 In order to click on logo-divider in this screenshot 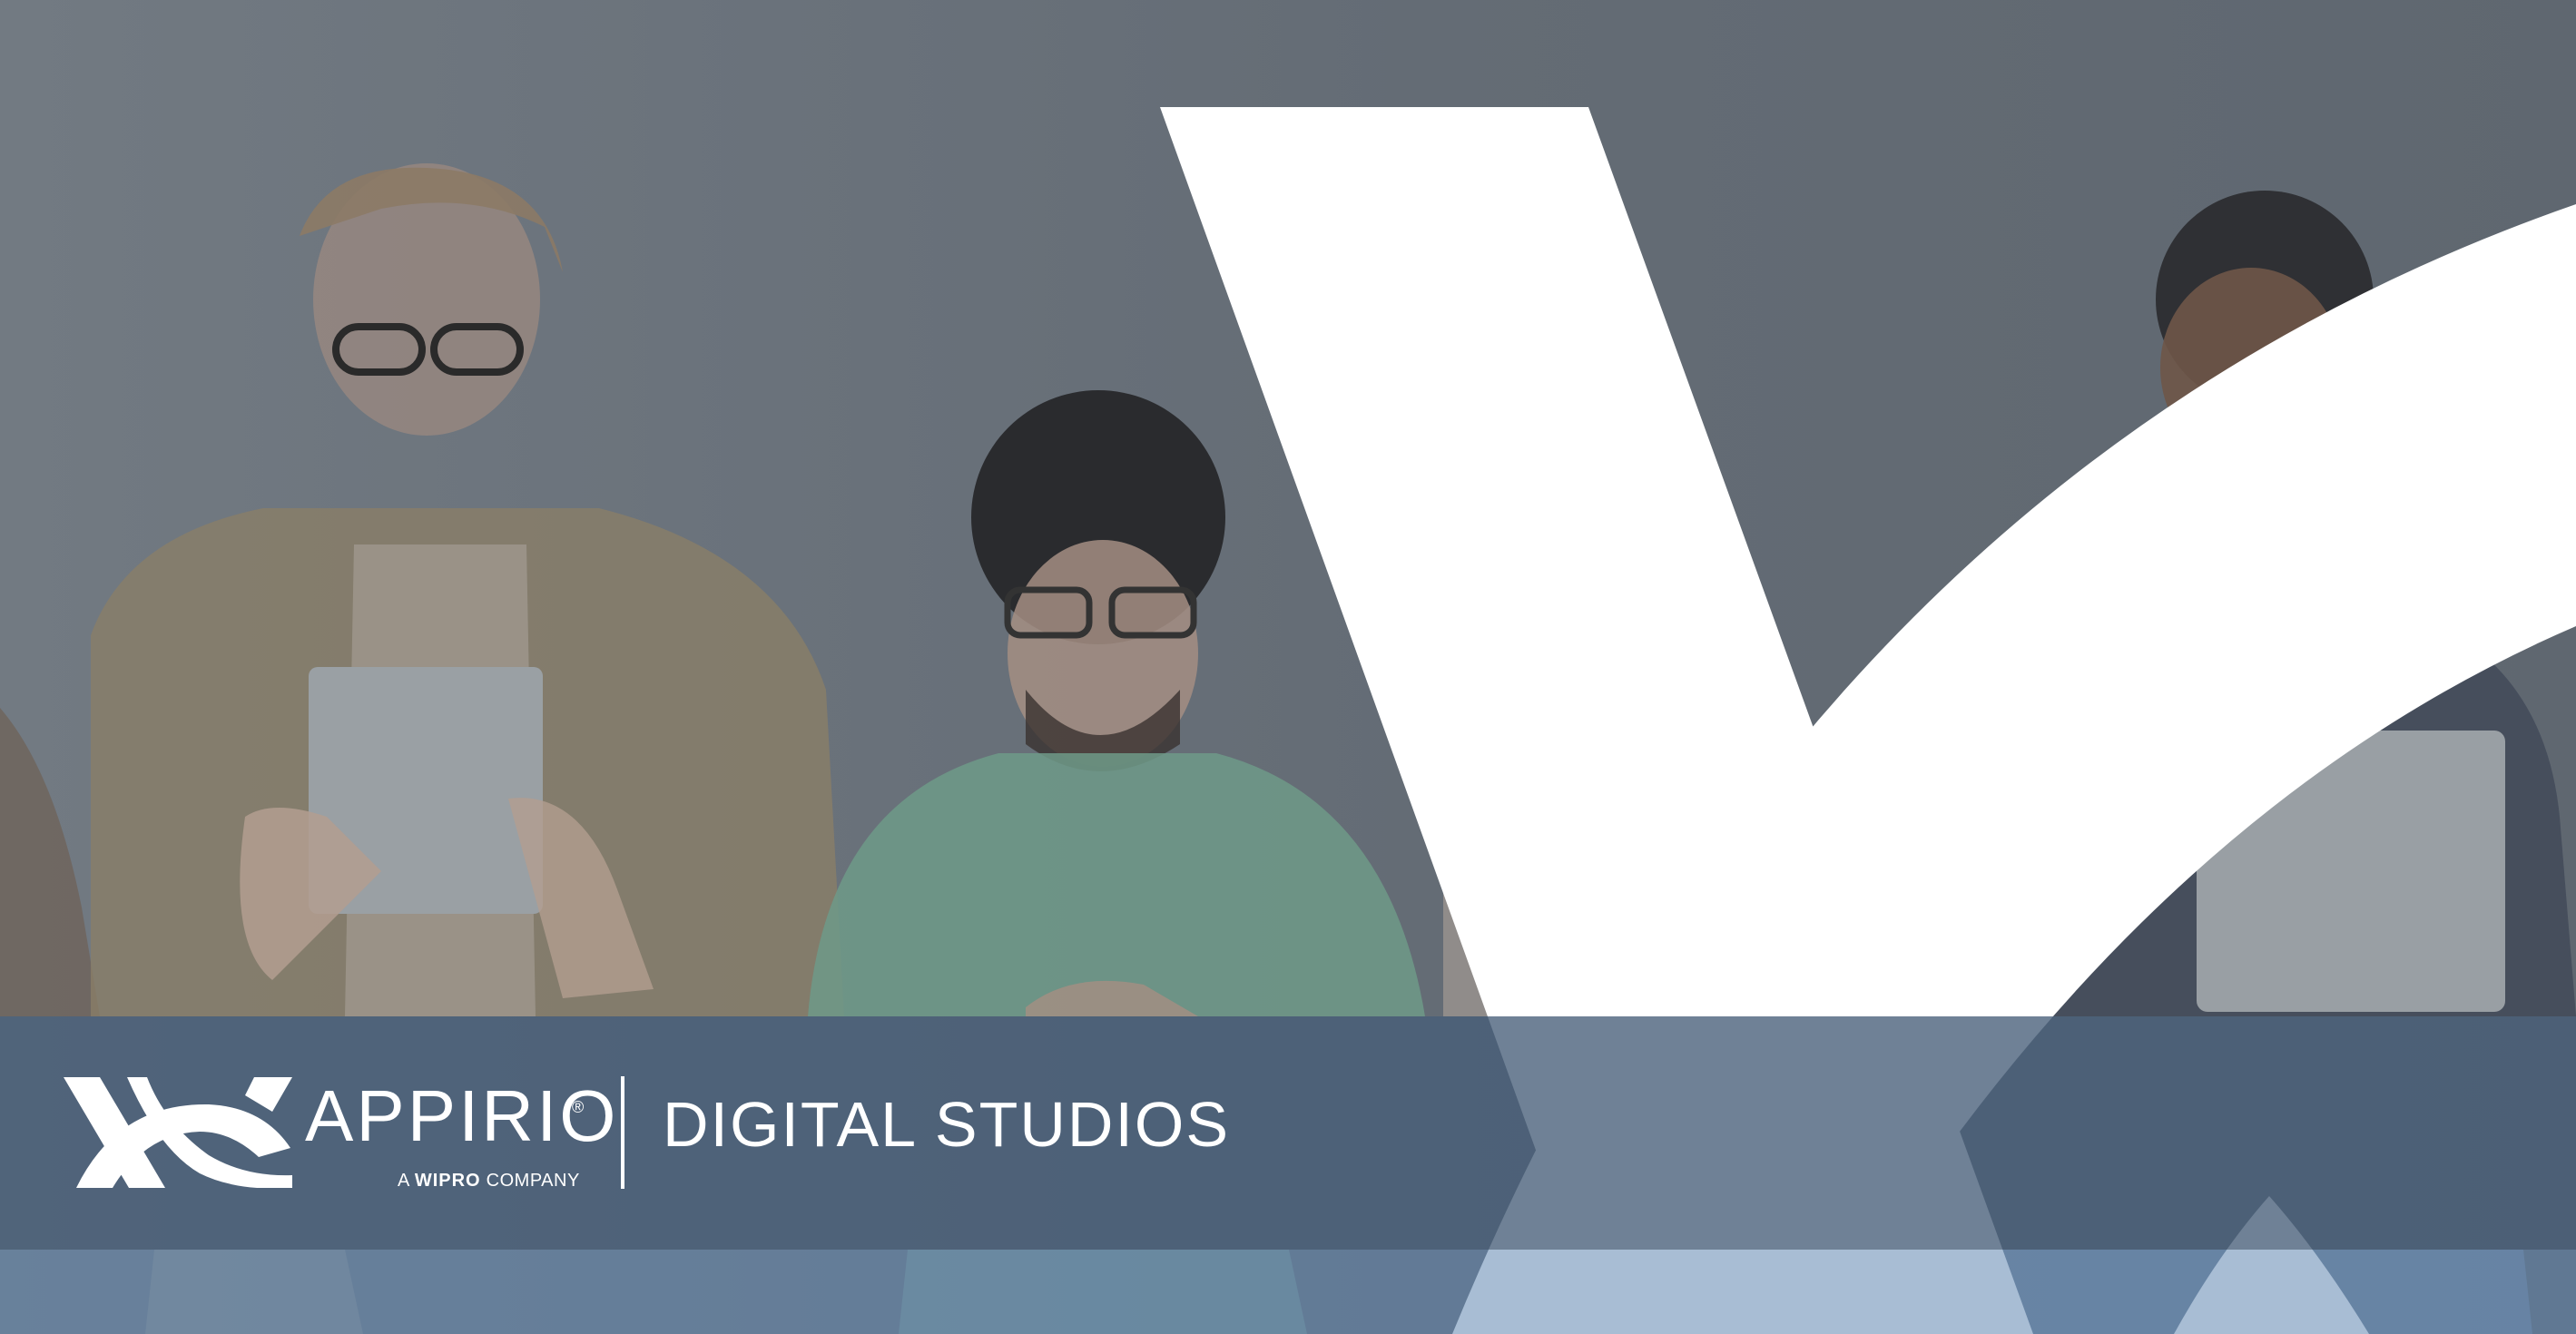, I will do `click(622, 1132)`.